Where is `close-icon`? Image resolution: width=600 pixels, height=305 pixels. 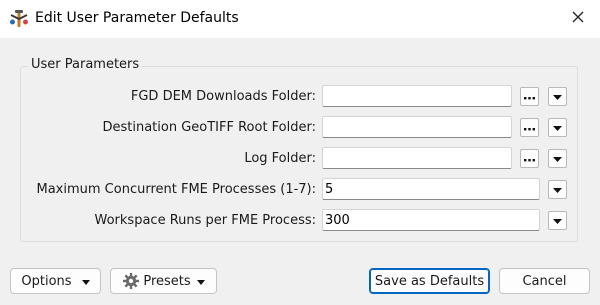 close-icon is located at coordinates (578, 19).